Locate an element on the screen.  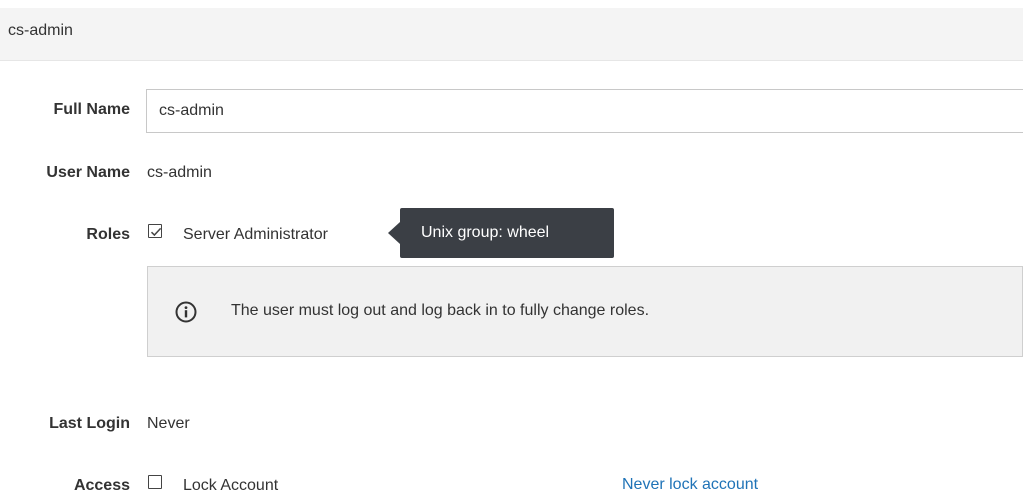
last-login-value: Never is located at coordinates (168, 423).